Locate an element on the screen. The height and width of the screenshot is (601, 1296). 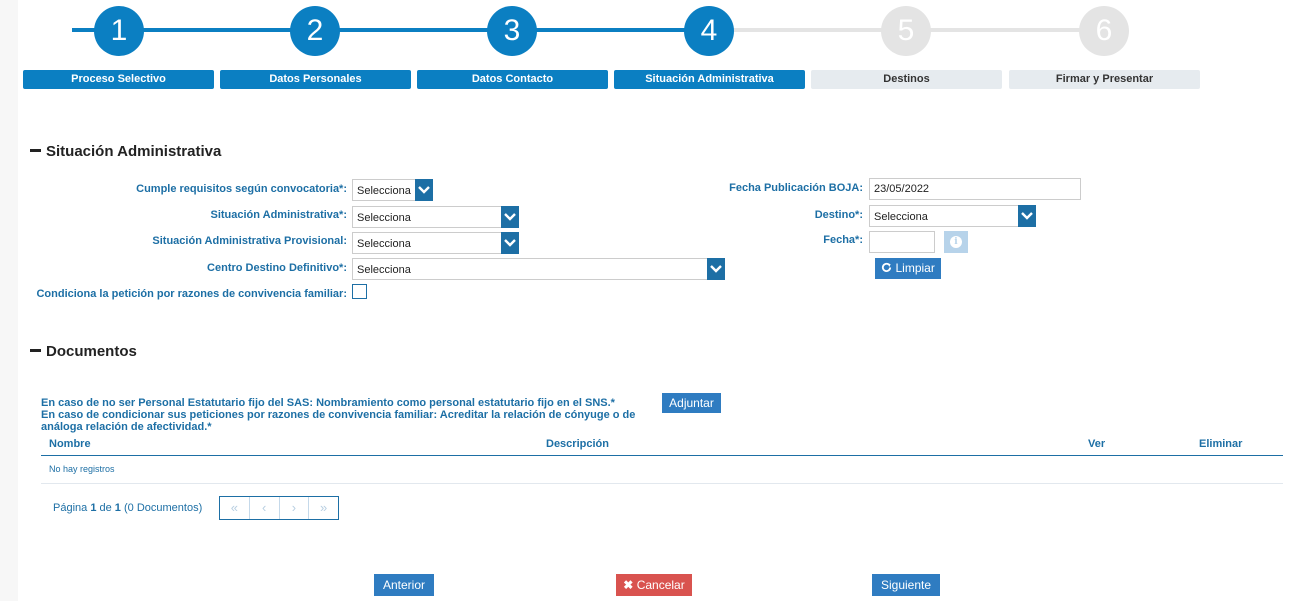
provisional-label: Situación Administrativa Provisional: is located at coordinates (249, 241).